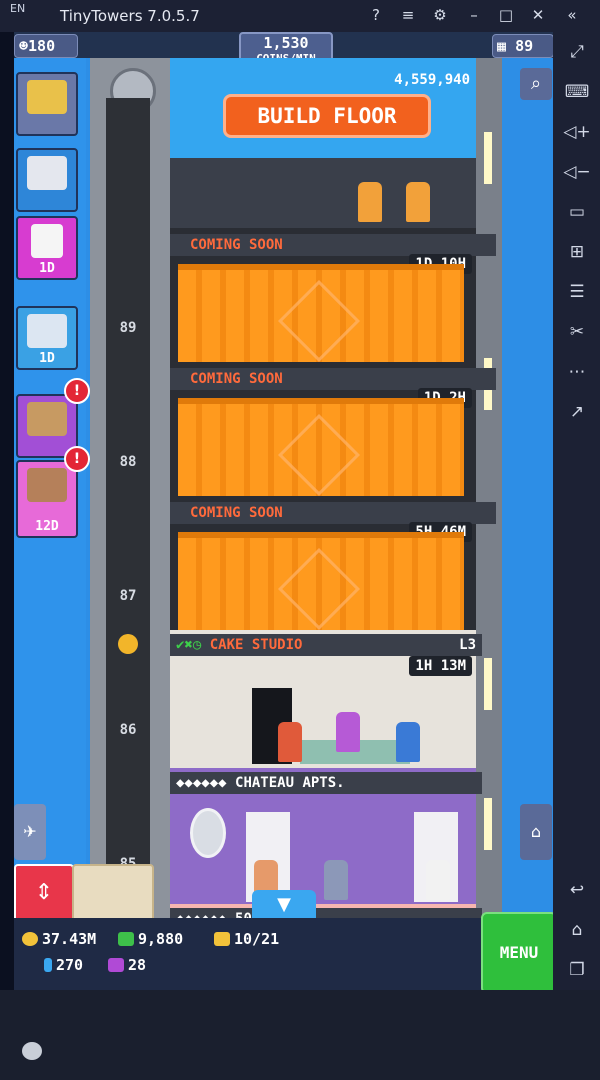 The height and width of the screenshot is (1080, 600). What do you see at coordinates (432, 80) in the screenshot?
I see `total-coins: 4,559,940` at bounding box center [432, 80].